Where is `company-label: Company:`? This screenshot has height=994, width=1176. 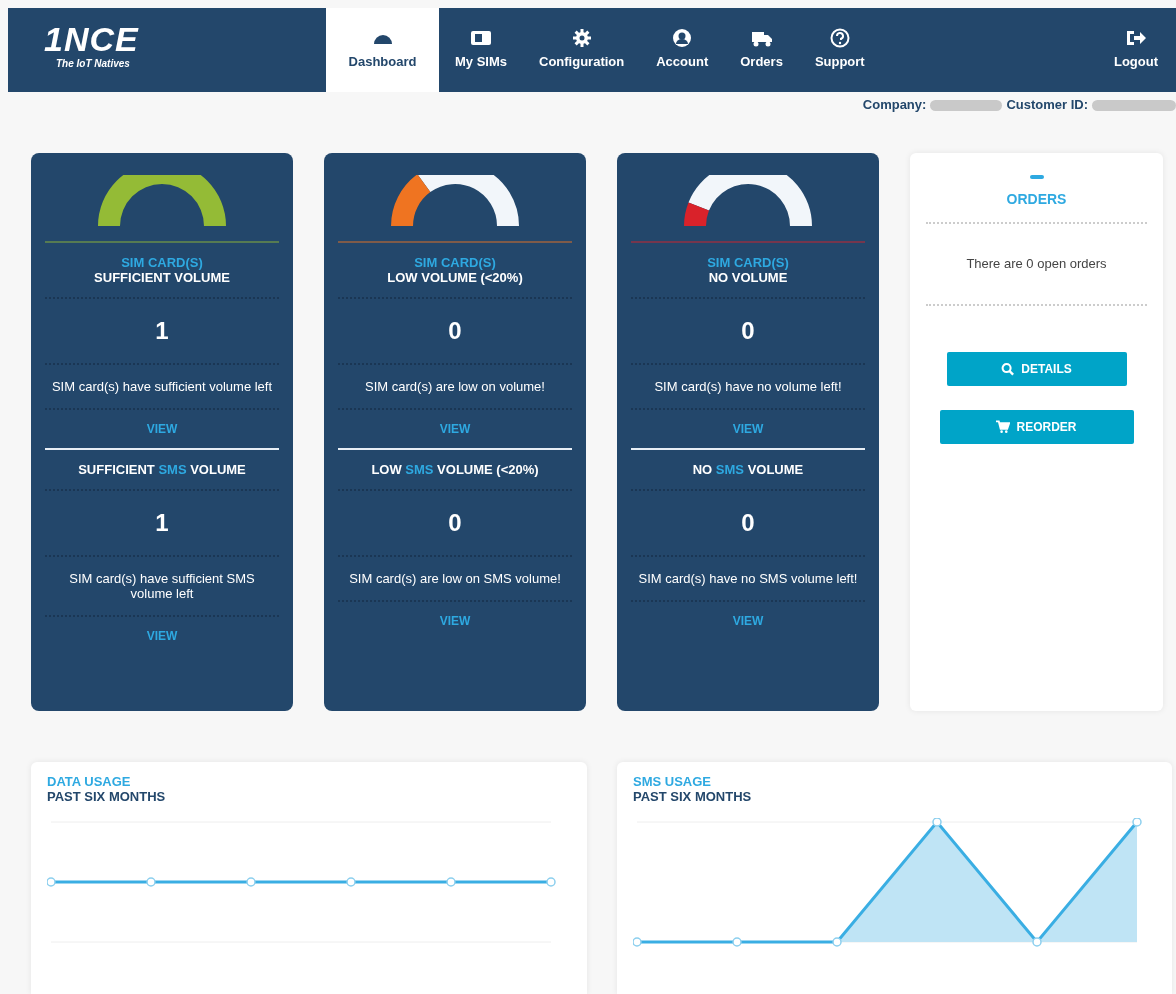 company-label: Company: is located at coordinates (894, 105).